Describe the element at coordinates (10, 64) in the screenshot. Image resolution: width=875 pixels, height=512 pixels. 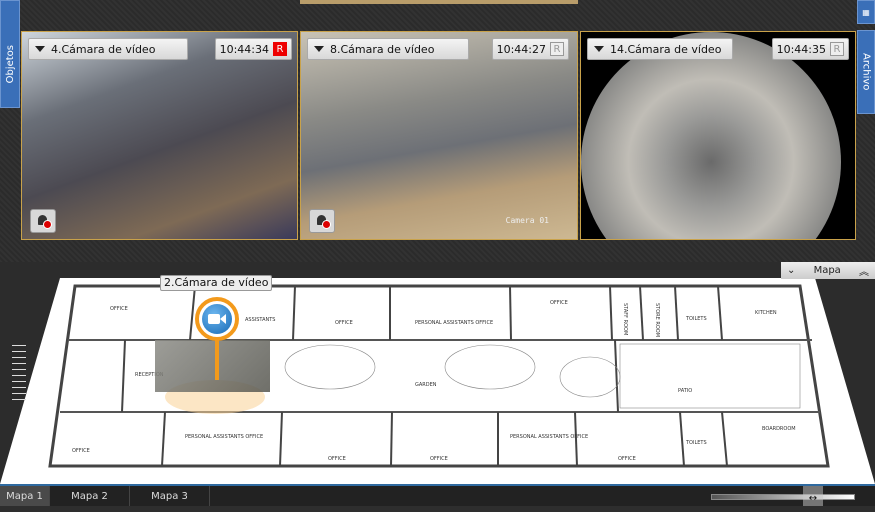
I see `objects-tab-label: Objetos` at that location.